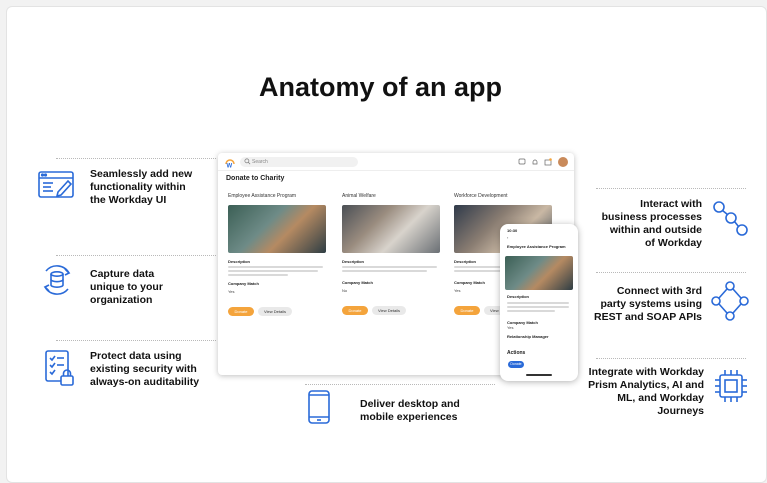 The height and width of the screenshot is (483, 767). Describe the element at coordinates (539, 273) in the screenshot. I see `phone-photo` at that location.